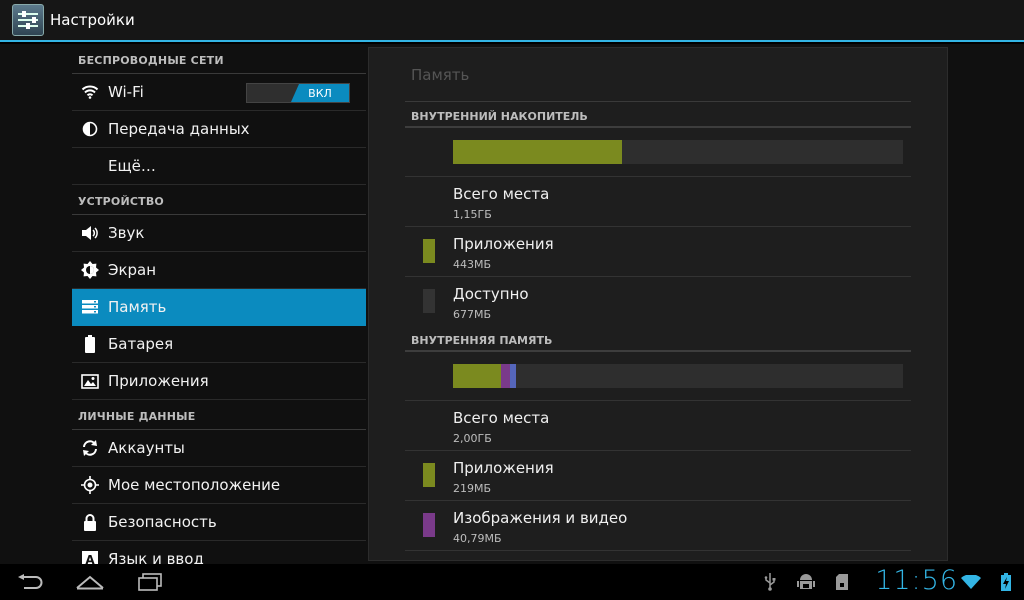  Describe the element at coordinates (90, 582) in the screenshot. I see `home-icon` at that location.